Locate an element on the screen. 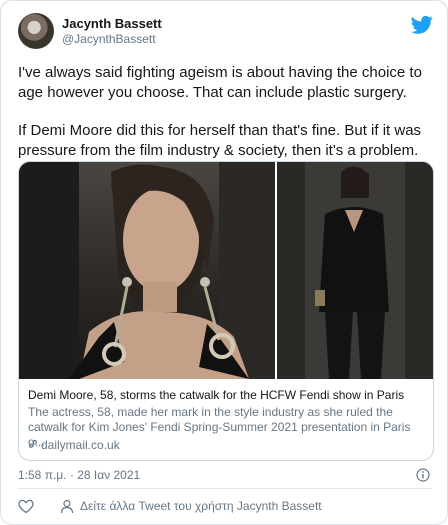 The image size is (448, 525). link-card-domain: dailymail.co.uk is located at coordinates (74, 445).